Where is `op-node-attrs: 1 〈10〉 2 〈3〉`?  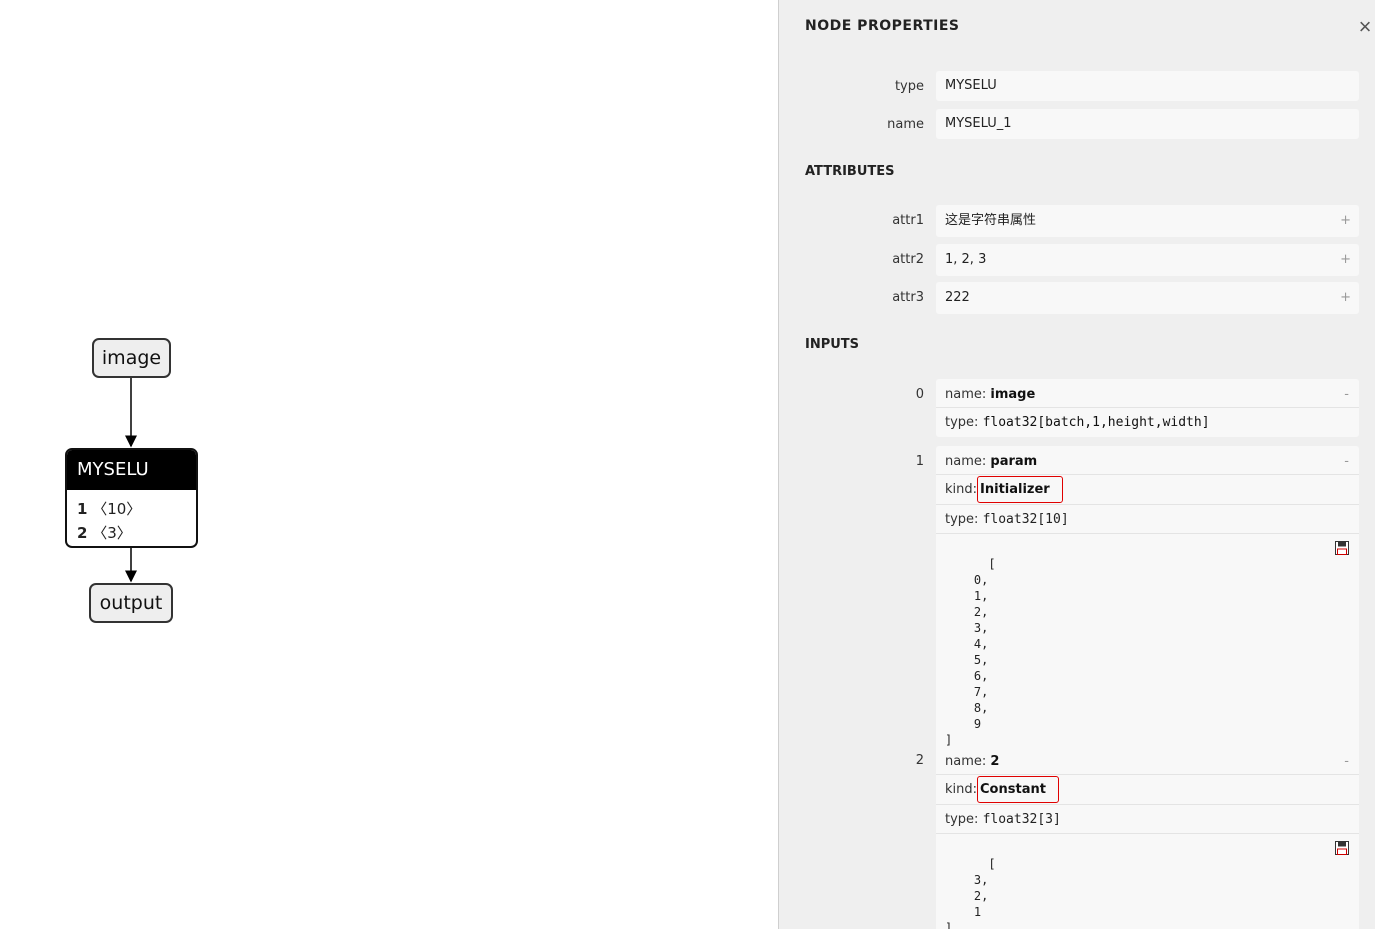
op-node-attrs: 1 〈10〉 2 〈3〉 is located at coordinates (131, 517).